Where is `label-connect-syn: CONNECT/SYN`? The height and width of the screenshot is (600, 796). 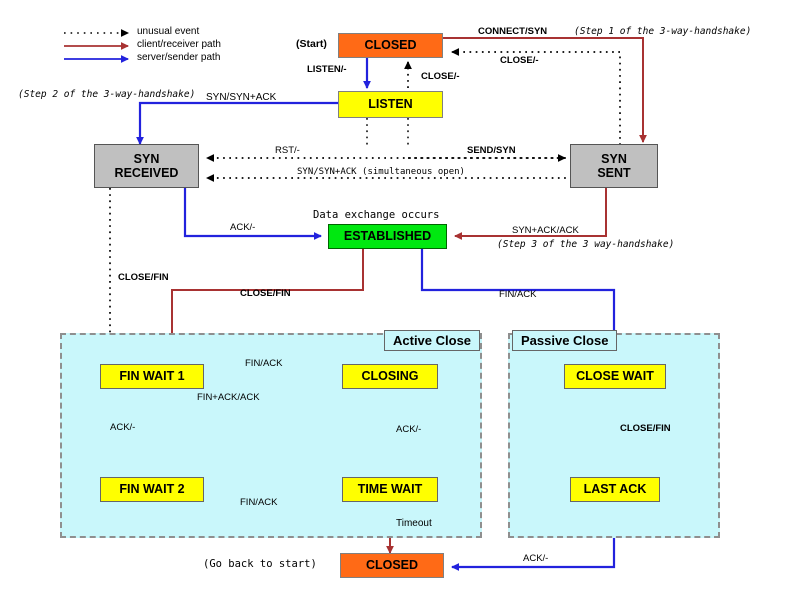 label-connect-syn: CONNECT/SYN is located at coordinates (513, 31).